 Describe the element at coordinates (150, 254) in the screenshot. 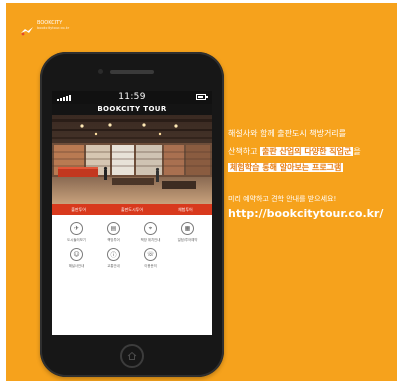

I see `phone-icon: ☏` at that location.